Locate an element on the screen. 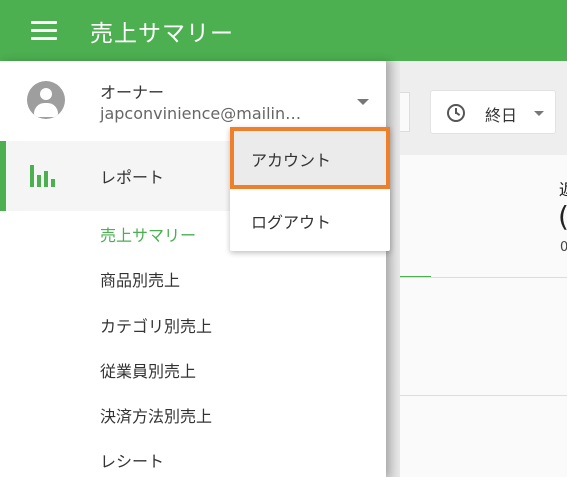  date-range-dropdown: 終日 is located at coordinates (493, 112).